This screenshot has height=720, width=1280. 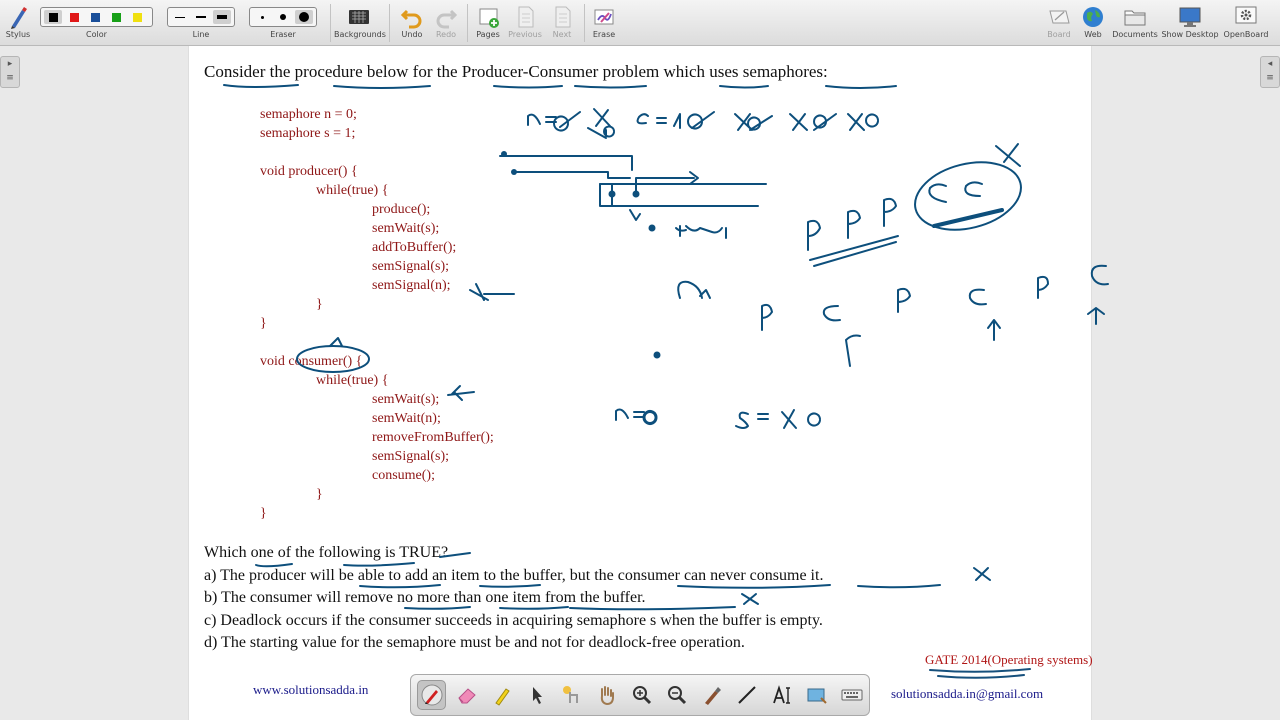 What do you see at coordinates (1190, 34) in the screenshot?
I see `show-desktop-label: Show Desktop` at bounding box center [1190, 34].